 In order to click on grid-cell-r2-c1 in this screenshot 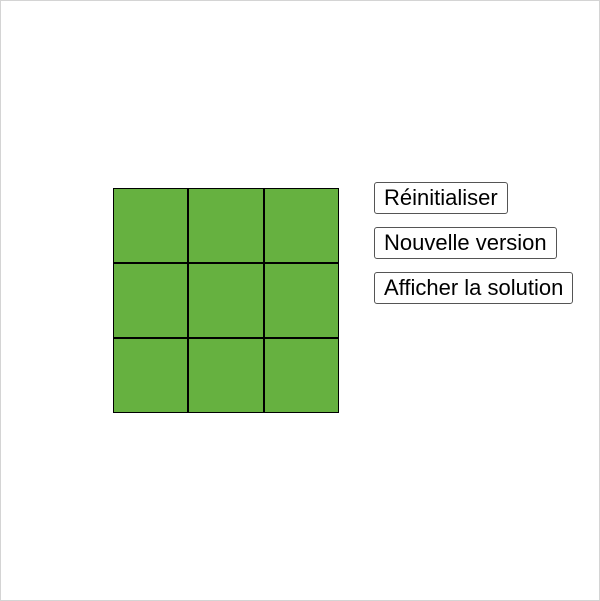, I will do `click(151, 300)`.